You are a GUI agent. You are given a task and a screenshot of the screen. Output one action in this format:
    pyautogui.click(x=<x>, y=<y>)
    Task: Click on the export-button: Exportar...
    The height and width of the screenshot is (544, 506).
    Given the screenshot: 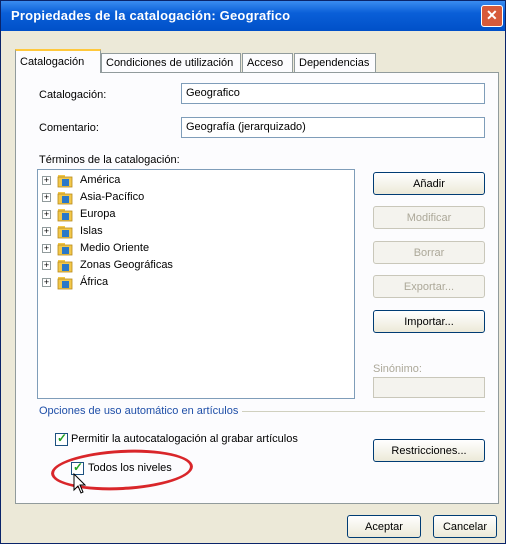 What is the action you would take?
    pyautogui.click(x=429, y=286)
    